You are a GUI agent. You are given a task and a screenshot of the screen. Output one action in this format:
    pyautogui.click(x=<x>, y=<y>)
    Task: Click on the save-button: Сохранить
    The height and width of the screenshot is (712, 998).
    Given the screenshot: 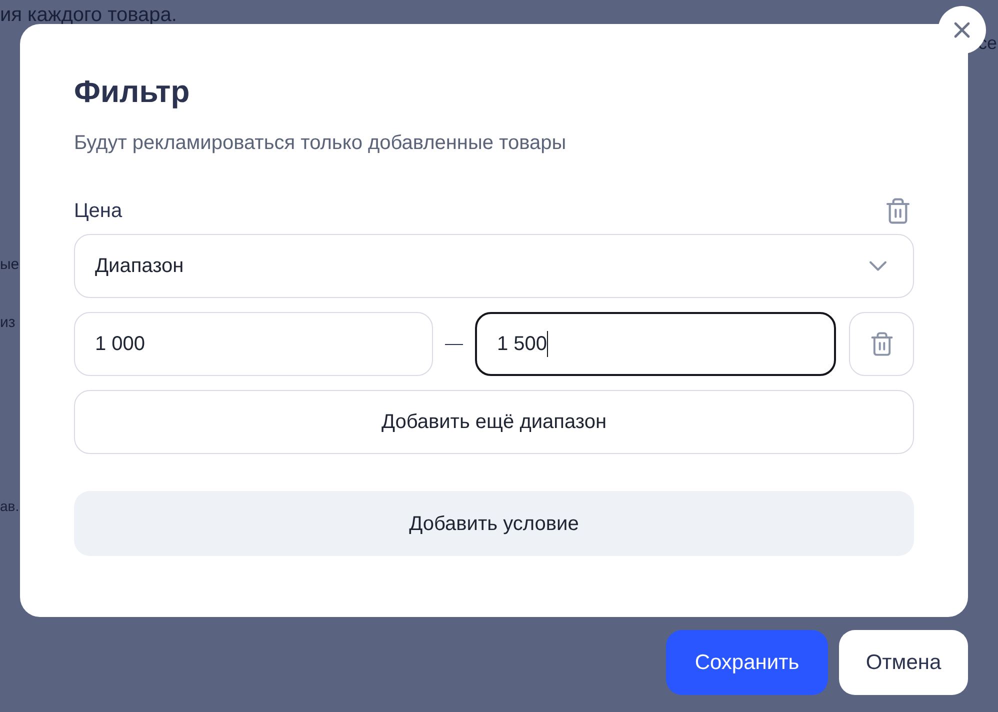 What is the action you would take?
    pyautogui.click(x=747, y=662)
    